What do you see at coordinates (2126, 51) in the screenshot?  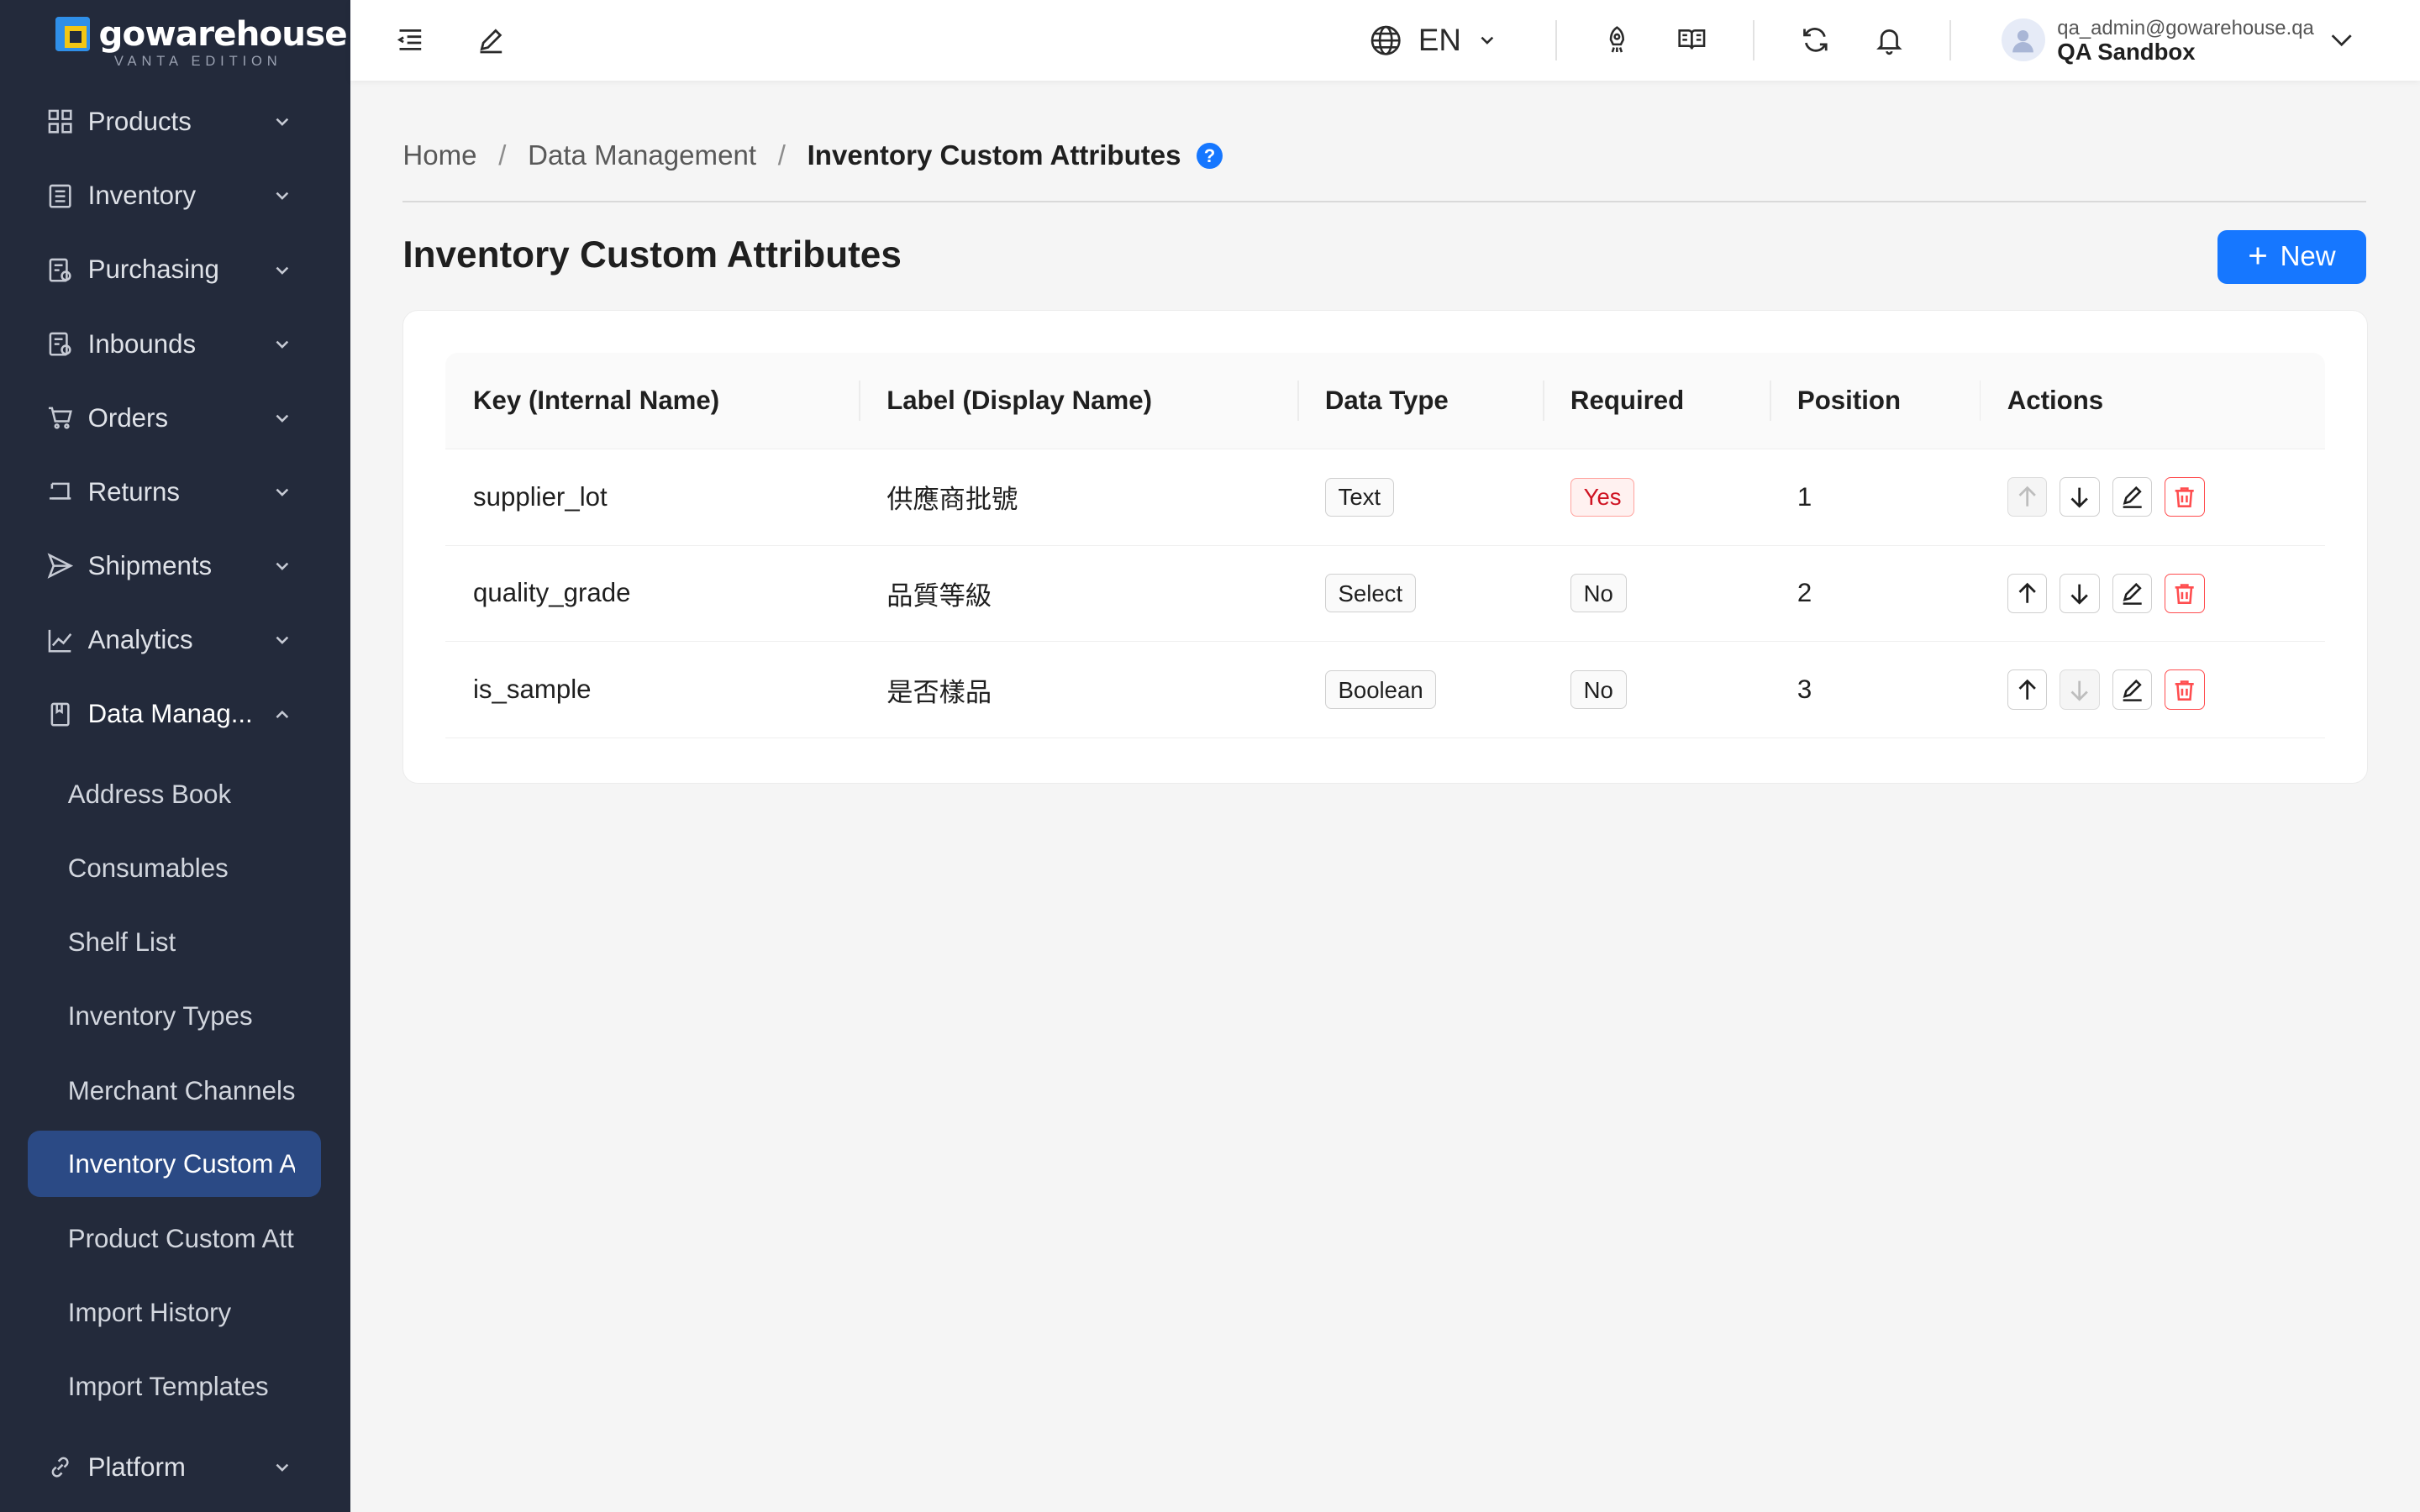 I see `user-org: QA Sandbox` at bounding box center [2126, 51].